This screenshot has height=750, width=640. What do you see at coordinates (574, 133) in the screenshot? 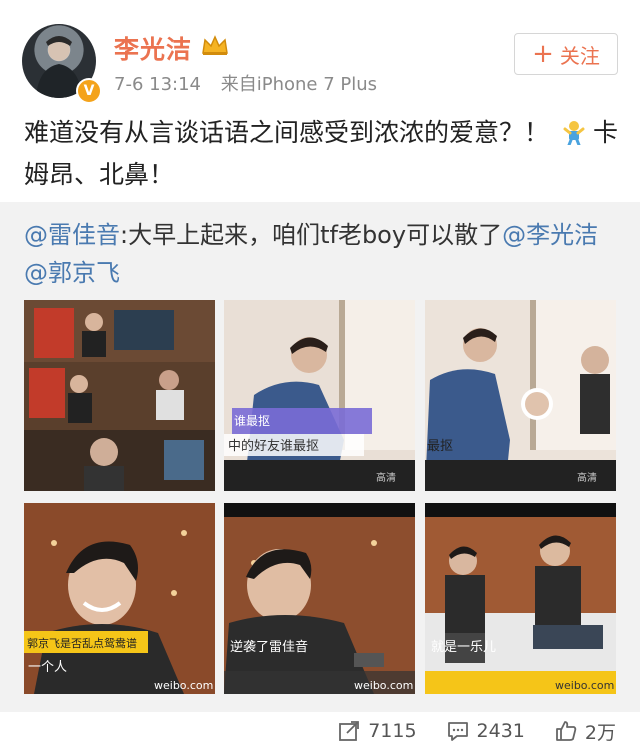
I see `dancing-emoji-icon` at bounding box center [574, 133].